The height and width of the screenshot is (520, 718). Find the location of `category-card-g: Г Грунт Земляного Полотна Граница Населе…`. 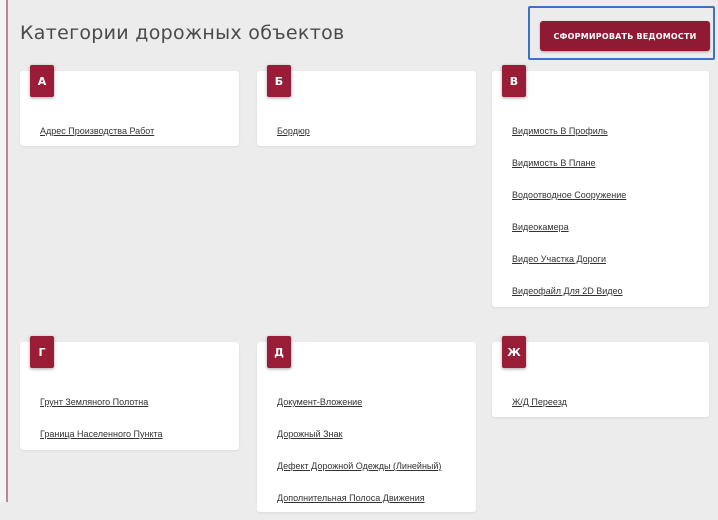

category-card-g: Г Грунт Земляного Полотна Граница Населе… is located at coordinates (129, 393).